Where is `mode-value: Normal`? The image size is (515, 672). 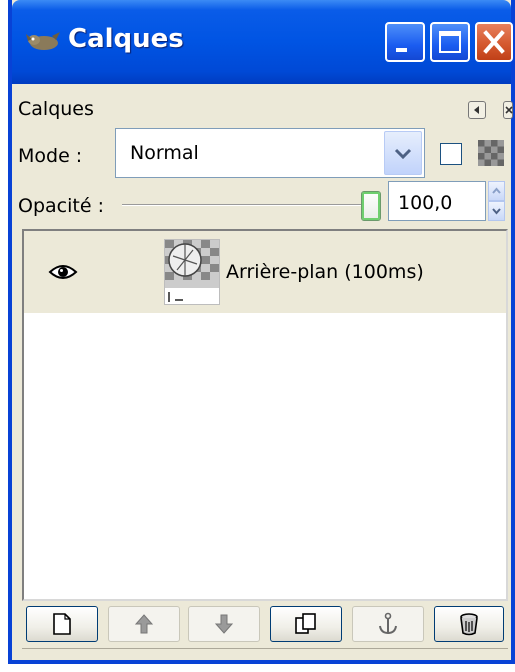 mode-value: Normal is located at coordinates (164, 153).